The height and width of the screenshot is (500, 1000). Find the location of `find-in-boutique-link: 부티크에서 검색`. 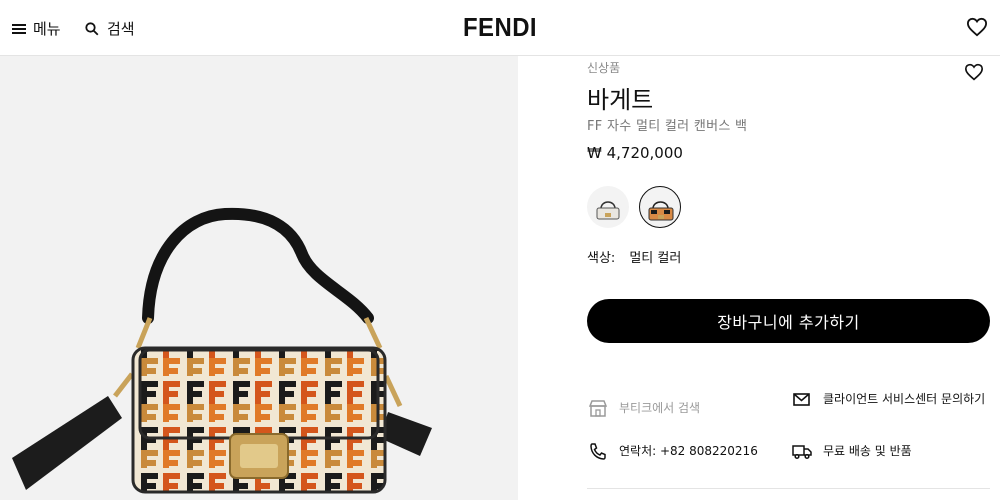

find-in-boutique-link: 부티크에서 검색 is located at coordinates (643, 408).